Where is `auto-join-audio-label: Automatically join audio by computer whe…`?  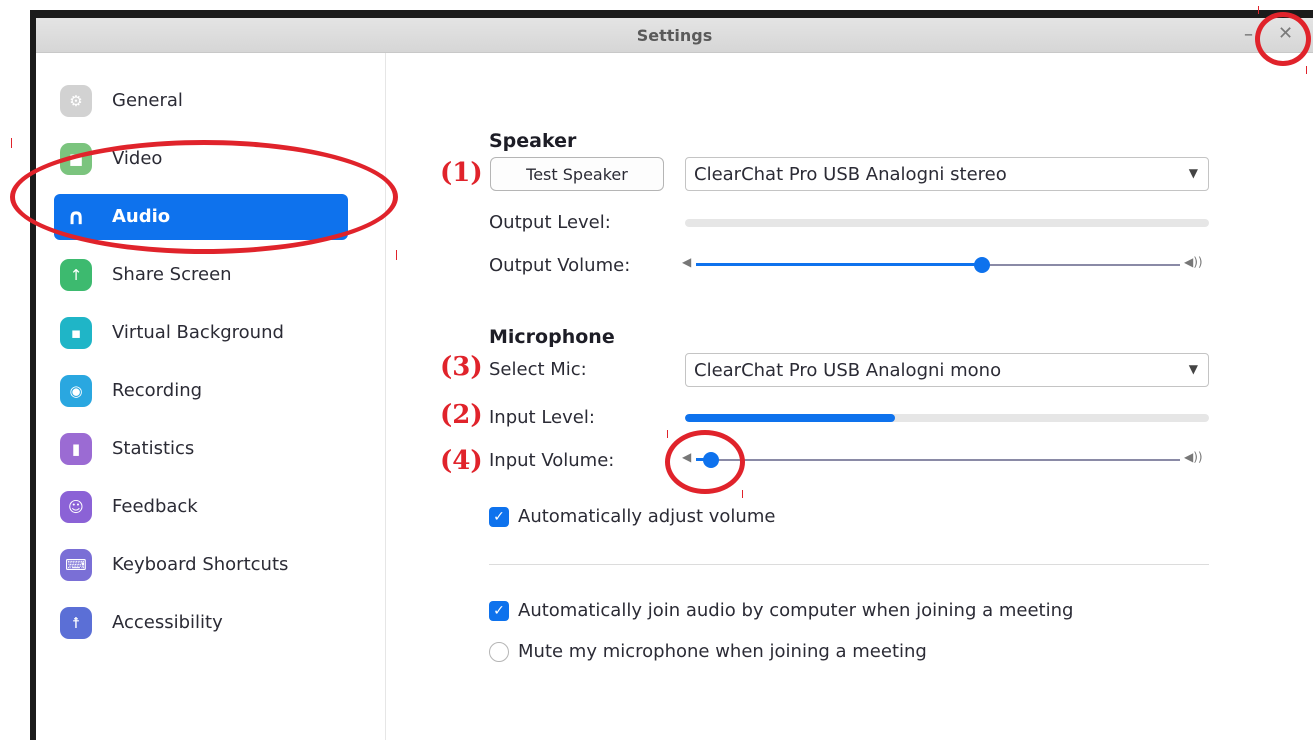 auto-join-audio-label: Automatically join audio by computer whe… is located at coordinates (796, 610).